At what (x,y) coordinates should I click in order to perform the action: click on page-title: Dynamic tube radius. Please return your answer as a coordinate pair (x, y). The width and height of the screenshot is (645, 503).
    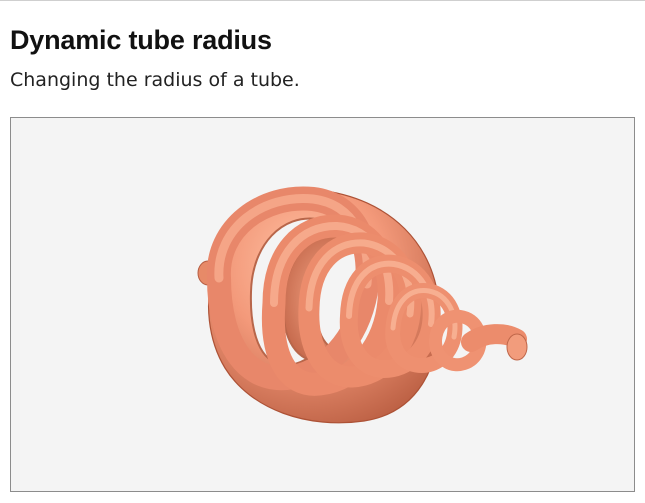
    Looking at the image, I should click on (141, 40).